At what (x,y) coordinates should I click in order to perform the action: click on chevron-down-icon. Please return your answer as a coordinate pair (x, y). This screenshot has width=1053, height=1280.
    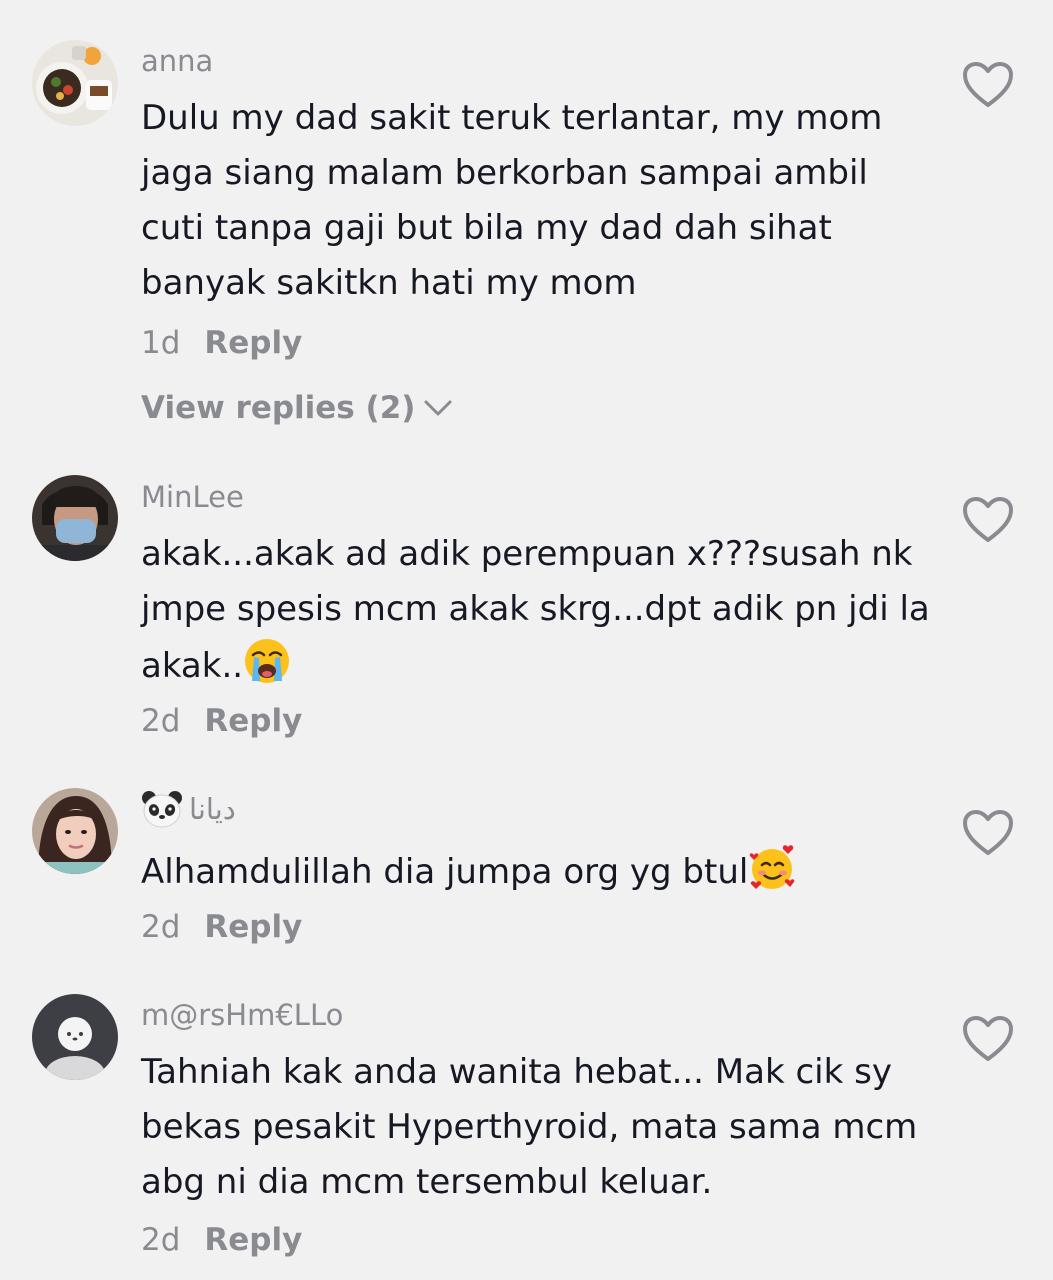
    Looking at the image, I should click on (438, 408).